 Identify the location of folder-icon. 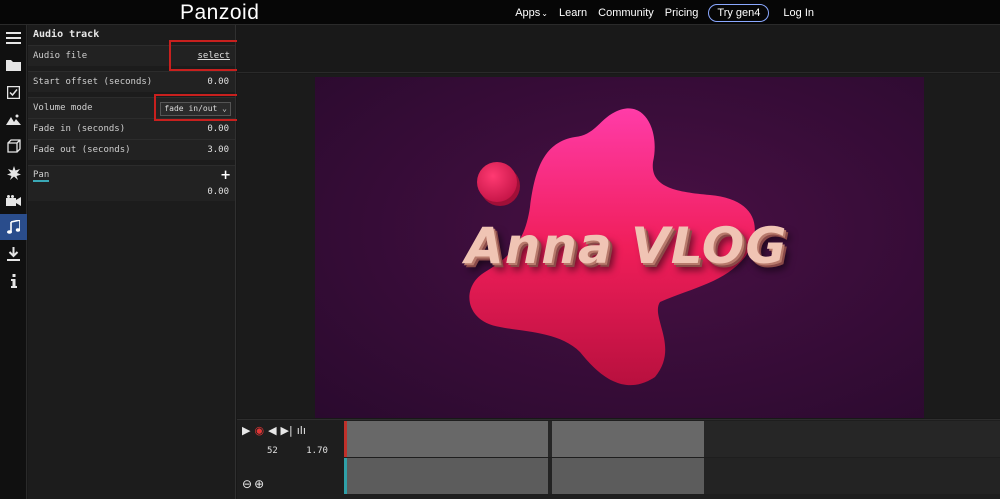
(13, 65).